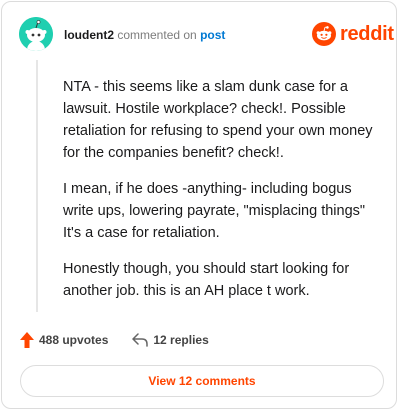 The width and height of the screenshot is (400, 412). Describe the element at coordinates (74, 340) in the screenshot. I see `upvote-count: 488 upvotes` at that location.